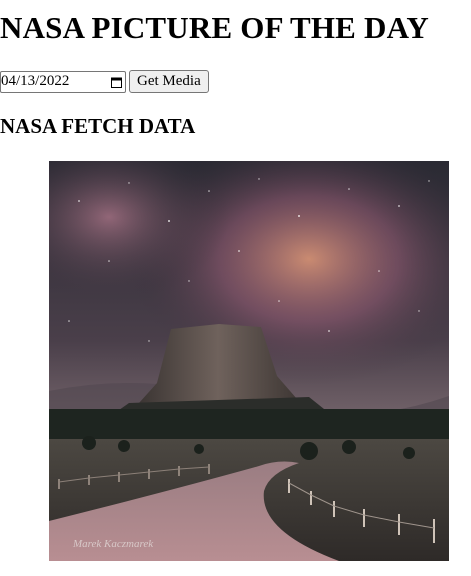 This screenshot has height=576, width=471. I want to click on date-input-value: 04/13/2022, so click(35, 81).